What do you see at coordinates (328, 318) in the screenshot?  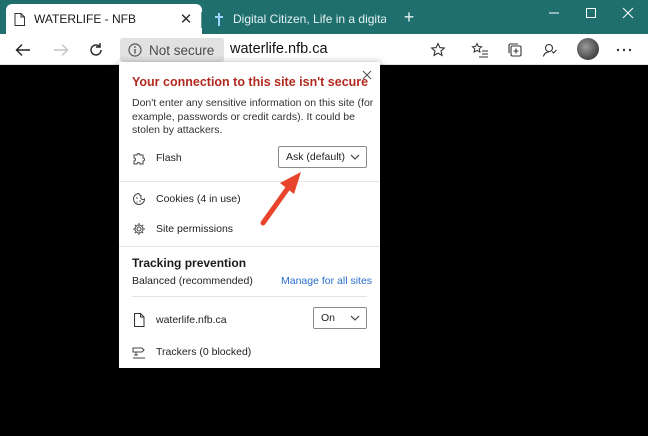 I see `tracking-toggle-value: On` at bounding box center [328, 318].